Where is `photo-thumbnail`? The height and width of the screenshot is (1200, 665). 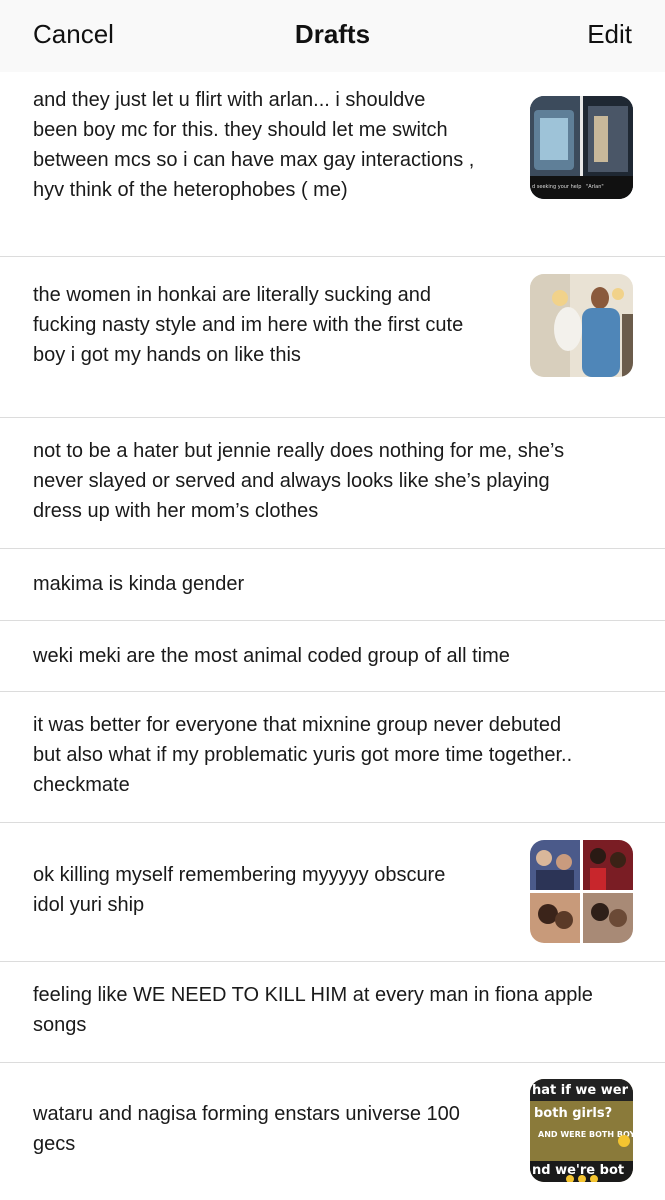
photo-thumbnail is located at coordinates (581, 325).